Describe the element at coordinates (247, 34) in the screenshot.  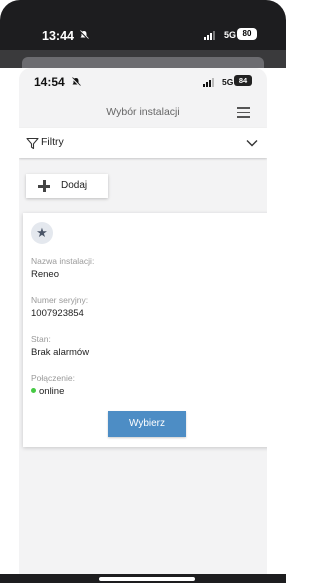
I see `battery-indicator: 80` at that location.